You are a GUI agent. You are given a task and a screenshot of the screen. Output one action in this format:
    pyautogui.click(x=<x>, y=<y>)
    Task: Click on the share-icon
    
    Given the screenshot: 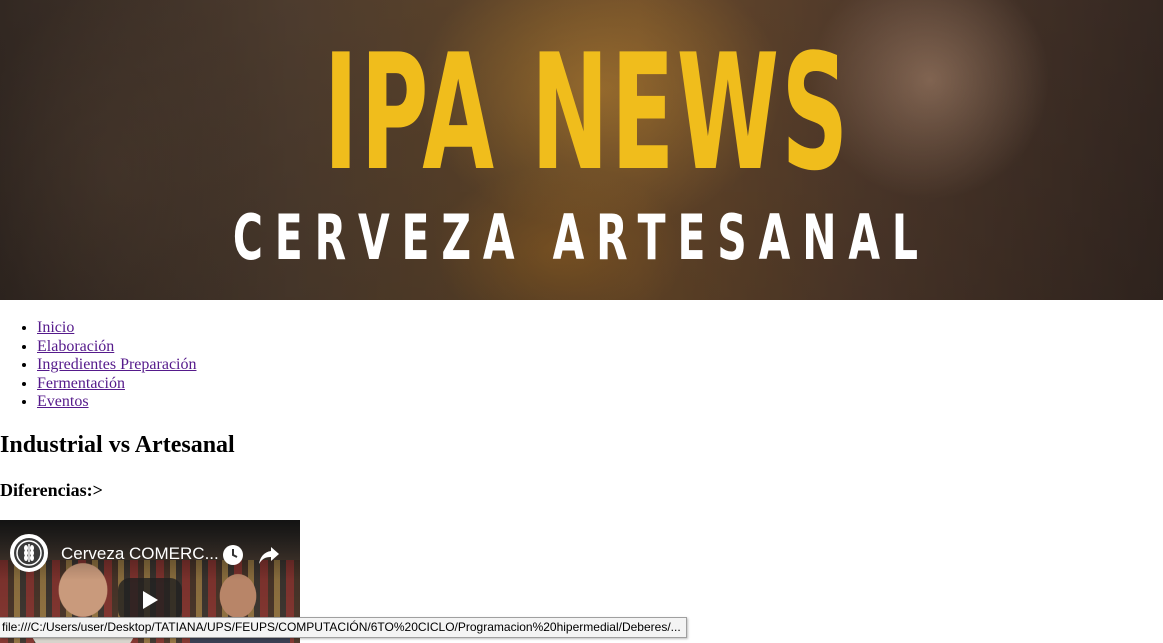 What is the action you would take?
    pyautogui.click(x=269, y=555)
    